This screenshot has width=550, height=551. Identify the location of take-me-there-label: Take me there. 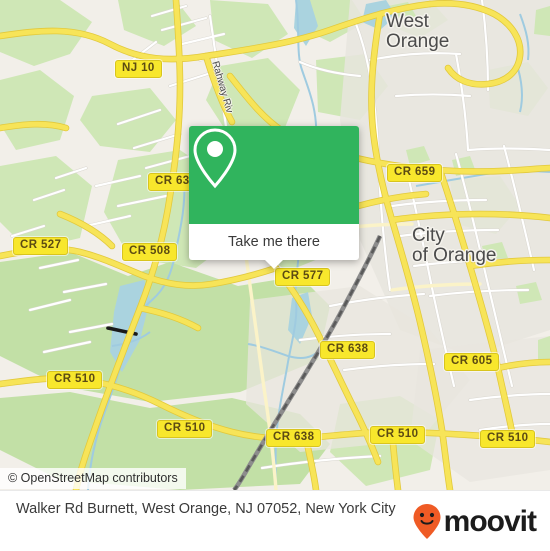
(274, 242).